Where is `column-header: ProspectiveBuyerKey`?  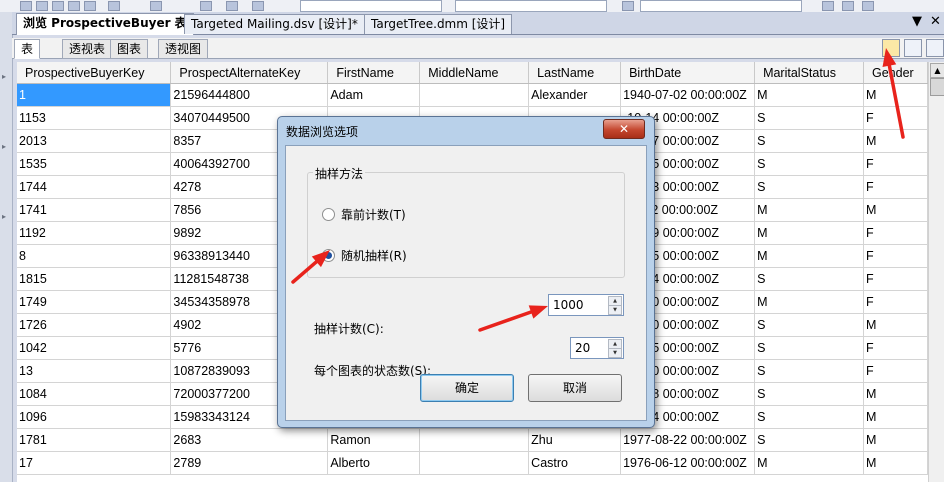
column-header: ProspectiveBuyerKey is located at coordinates (94, 73).